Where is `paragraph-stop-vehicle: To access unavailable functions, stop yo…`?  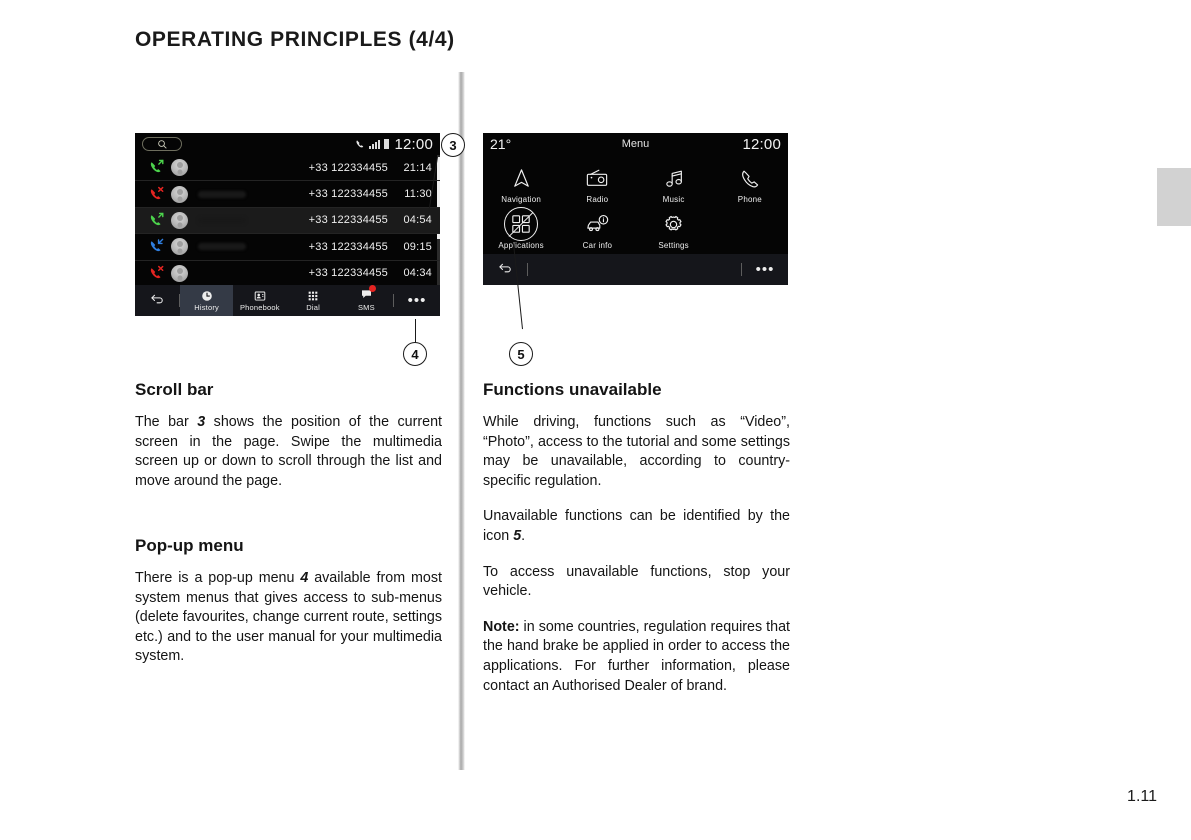 paragraph-stop-vehicle: To access unavailable functions, stop yo… is located at coordinates (636, 581).